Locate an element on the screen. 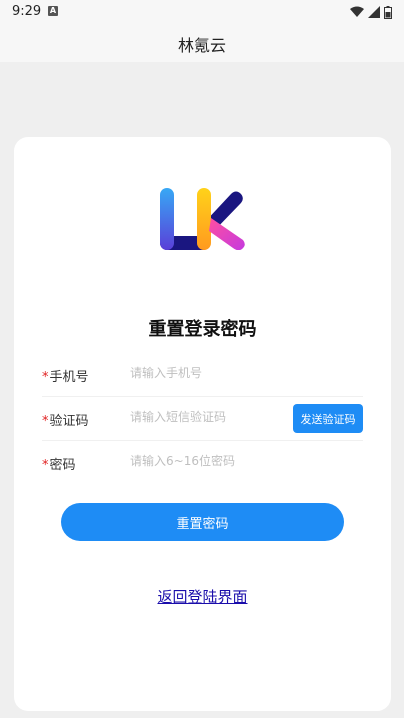 The height and width of the screenshot is (718, 404). password-label-text: 密码 is located at coordinates (62, 465).